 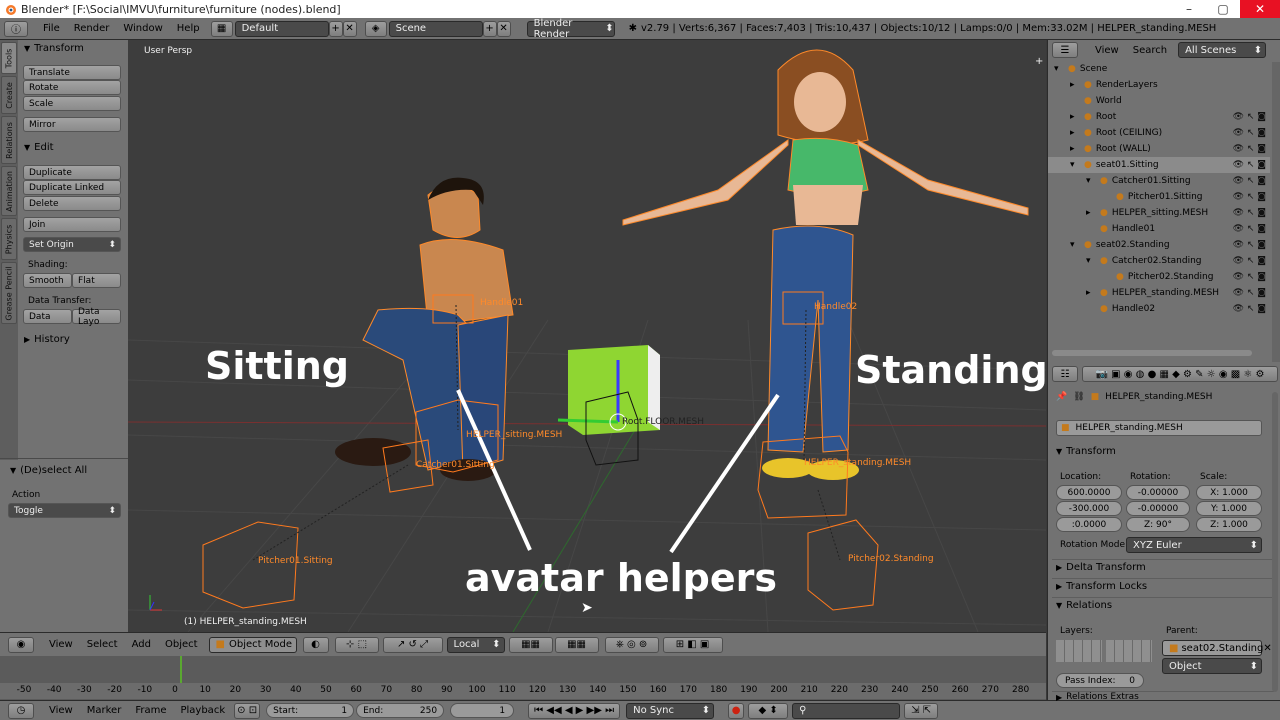 I want to click on tab-physics: Physics, so click(x=9, y=239).